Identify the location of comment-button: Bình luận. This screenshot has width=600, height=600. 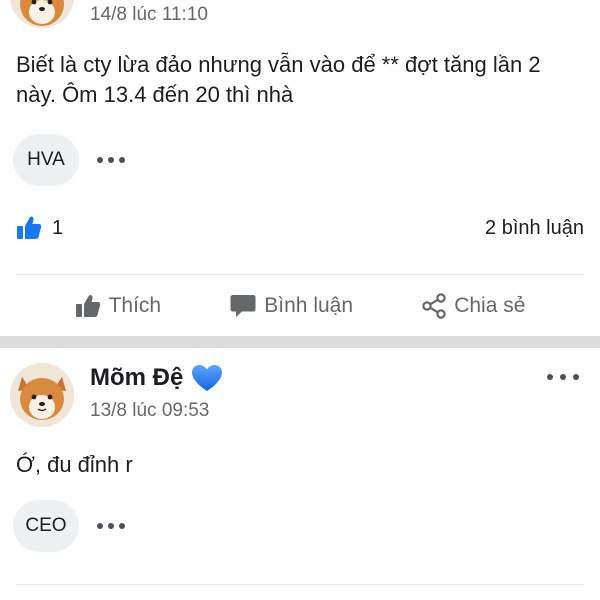
(291, 306).